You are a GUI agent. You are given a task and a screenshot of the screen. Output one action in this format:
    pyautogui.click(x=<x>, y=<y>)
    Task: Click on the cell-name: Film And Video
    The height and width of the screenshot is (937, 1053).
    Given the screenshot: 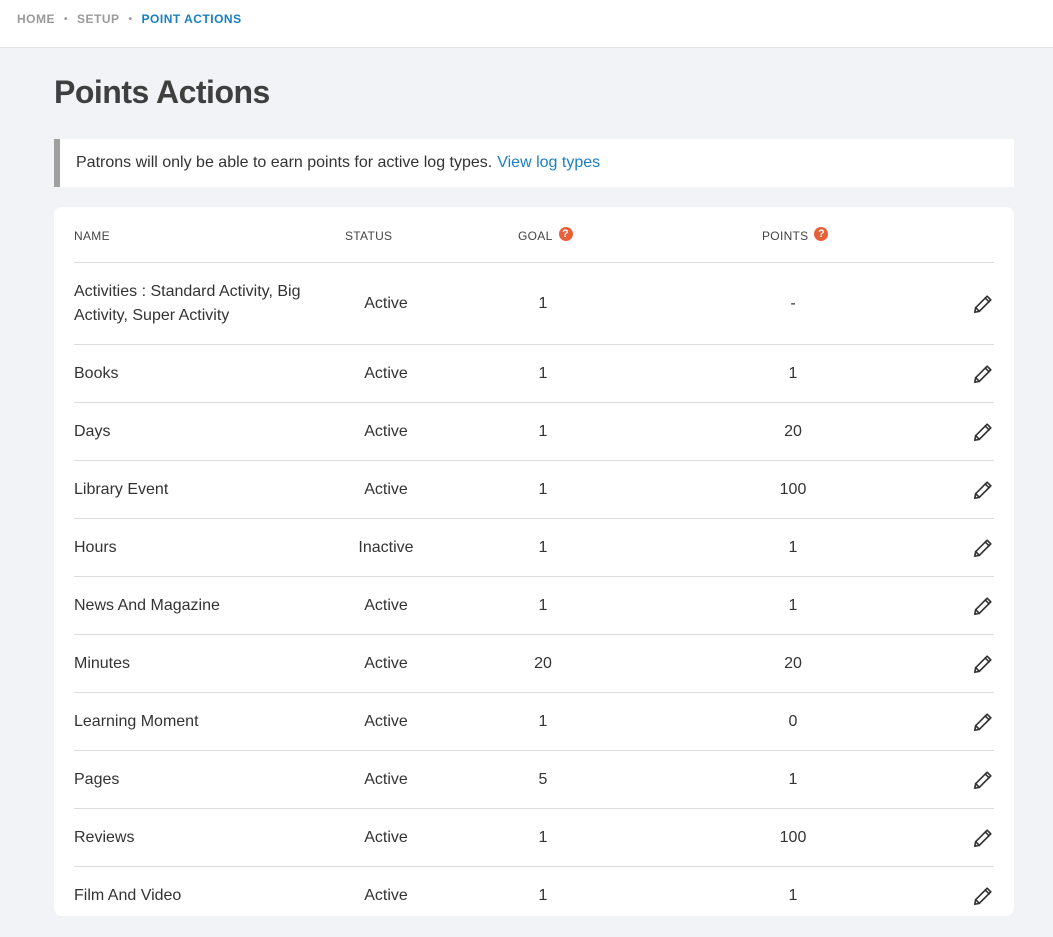 What is the action you would take?
    pyautogui.click(x=199, y=895)
    